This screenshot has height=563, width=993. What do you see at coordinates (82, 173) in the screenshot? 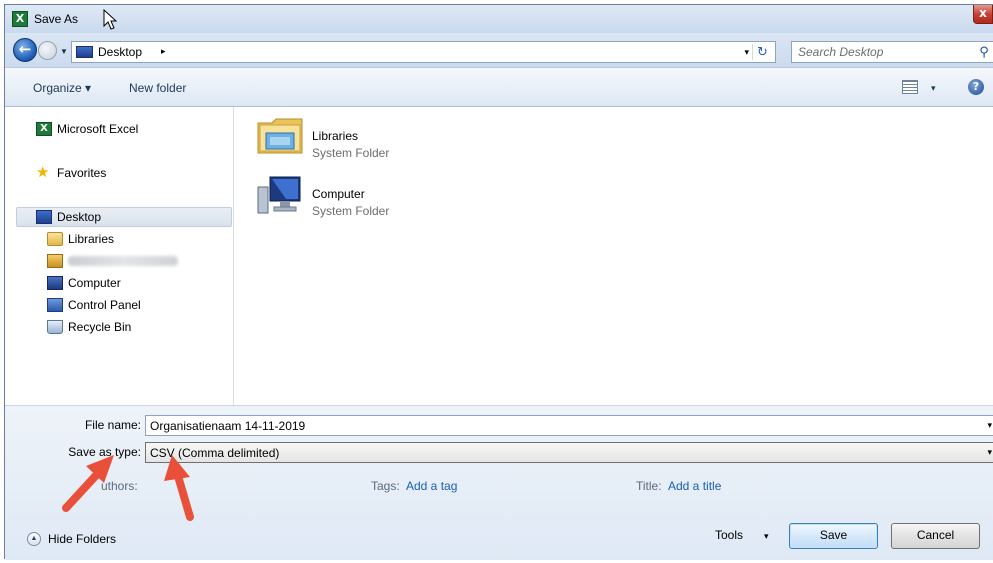
I see `nav-item-label: Favorites` at bounding box center [82, 173].